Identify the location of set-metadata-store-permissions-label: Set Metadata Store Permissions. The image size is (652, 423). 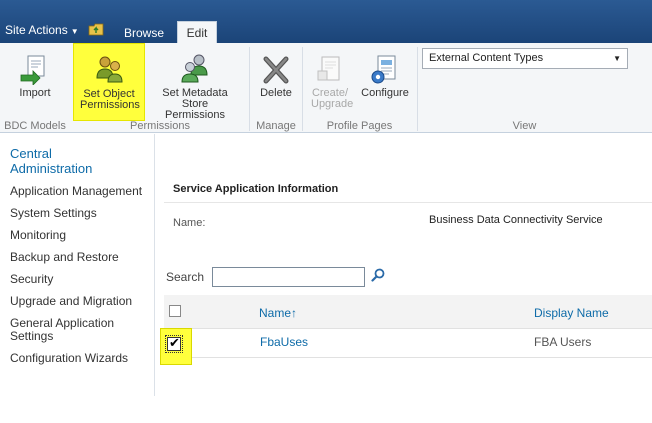
(195, 104).